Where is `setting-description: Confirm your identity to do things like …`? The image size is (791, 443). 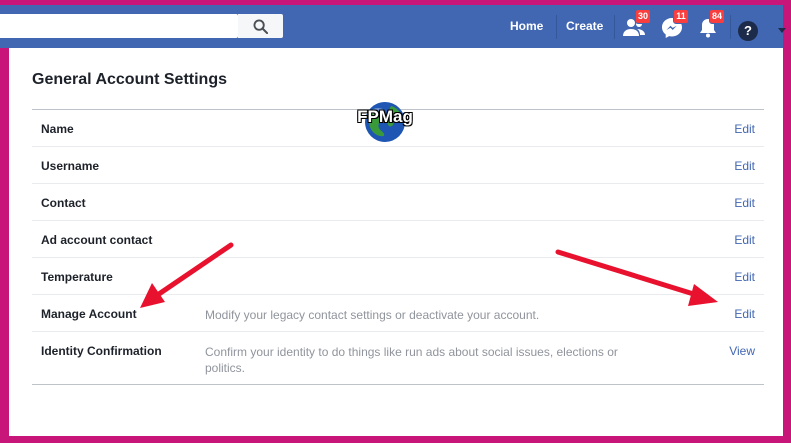 setting-description: Confirm your identity to do things like … is located at coordinates (411, 360).